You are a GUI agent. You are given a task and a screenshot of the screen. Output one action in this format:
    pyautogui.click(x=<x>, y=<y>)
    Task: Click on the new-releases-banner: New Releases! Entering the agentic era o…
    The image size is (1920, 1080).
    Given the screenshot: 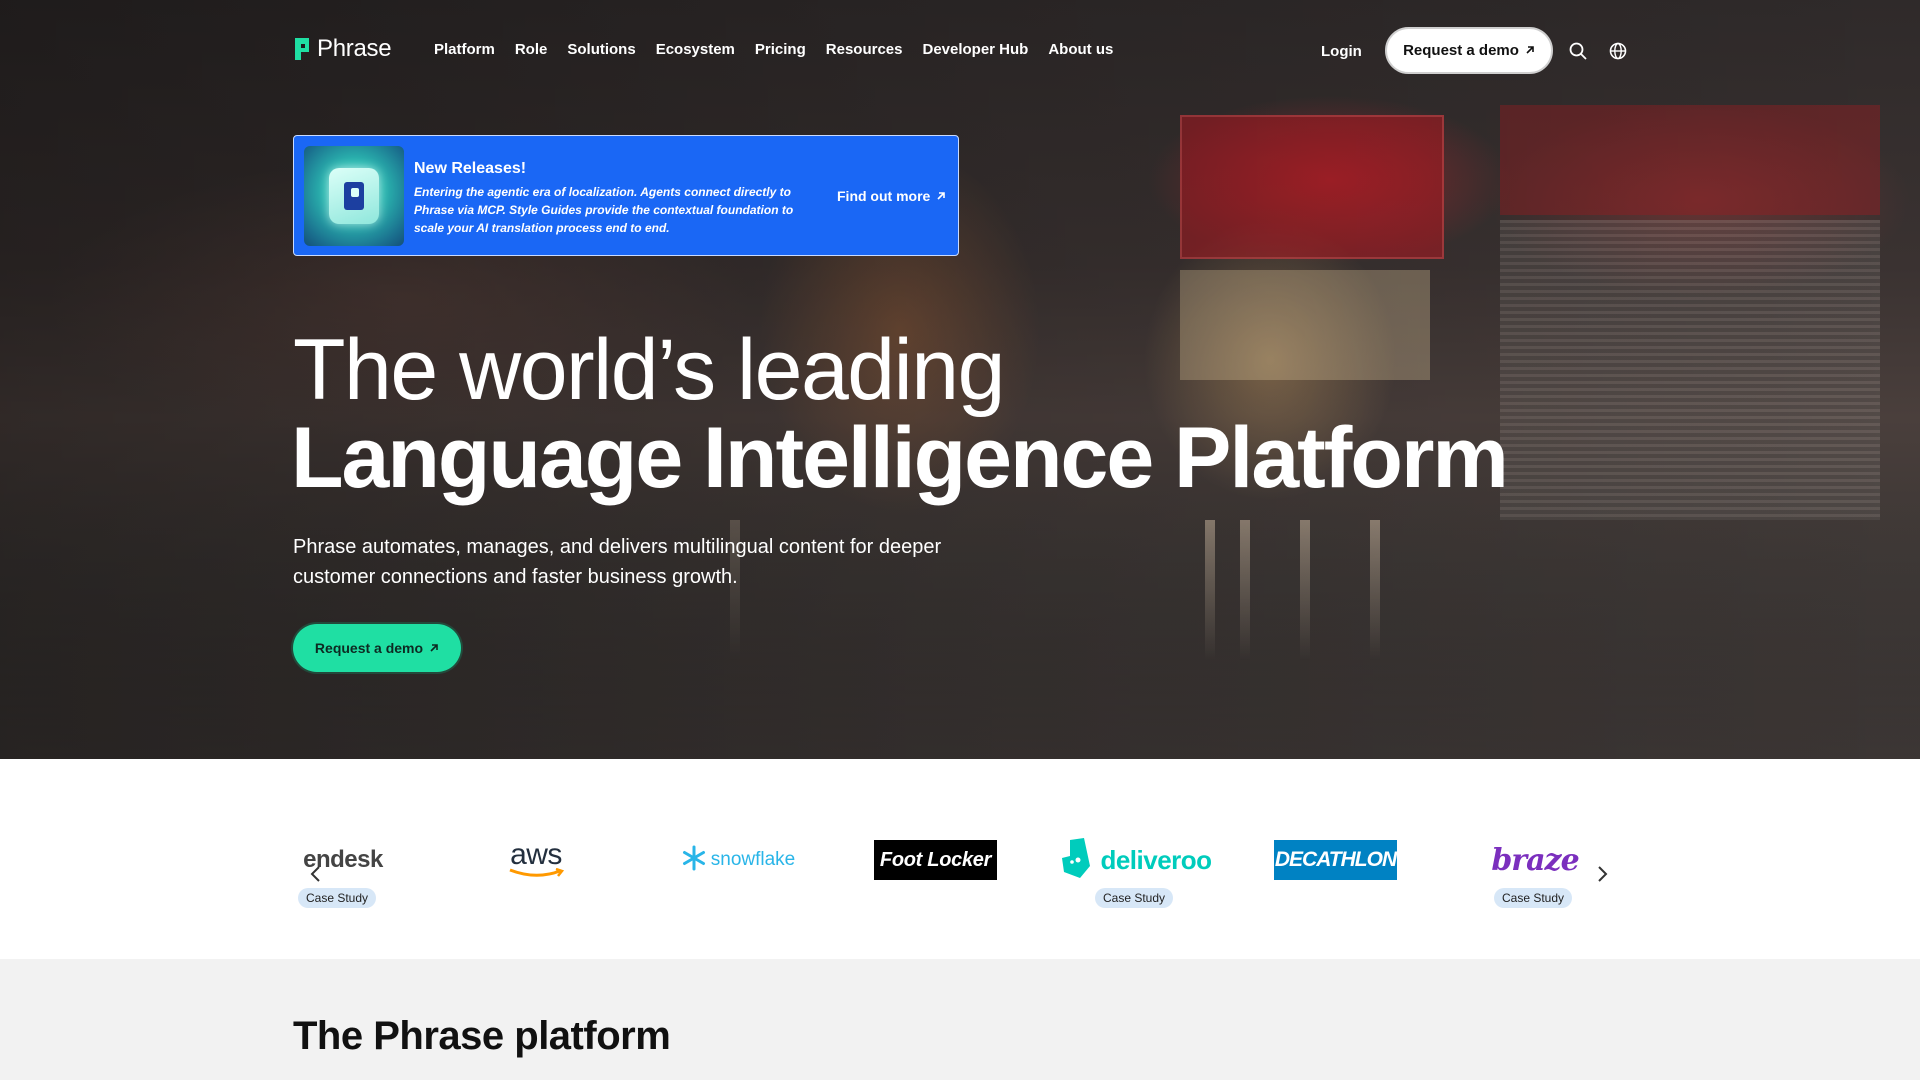 What is the action you would take?
    pyautogui.click(x=626, y=195)
    